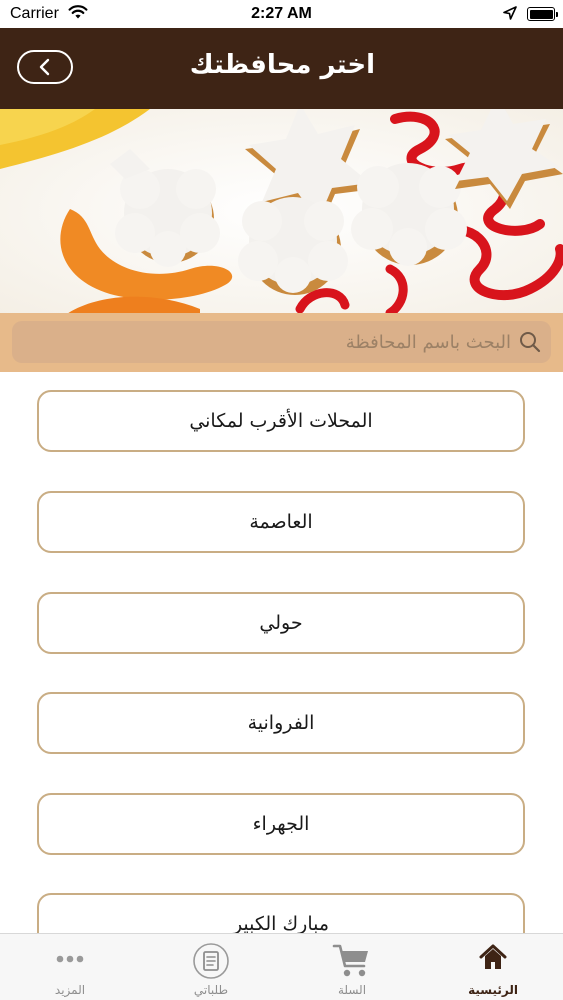  What do you see at coordinates (70, 967) in the screenshot?
I see `tab-more: المزيد` at bounding box center [70, 967].